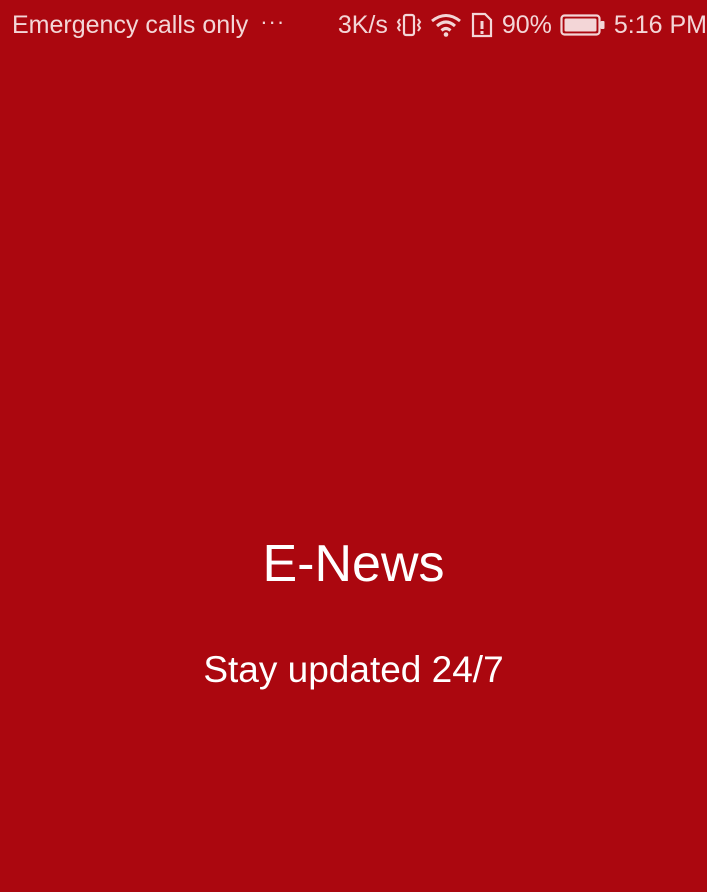 This screenshot has height=892, width=707. I want to click on carrier-text: Emergency calls only, so click(130, 24).